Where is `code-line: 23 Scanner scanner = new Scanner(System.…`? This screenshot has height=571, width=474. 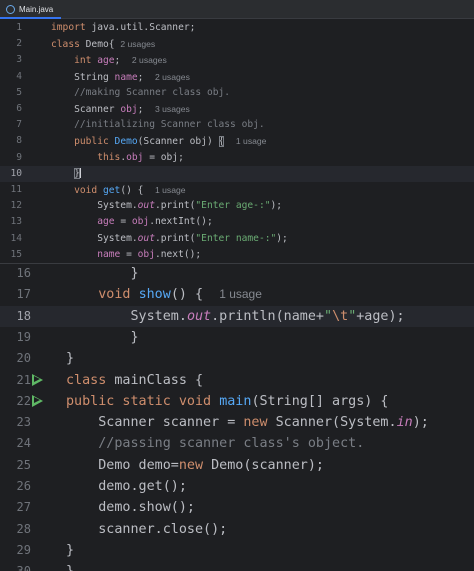 code-line: 23 Scanner scanner = new Scanner(System.… is located at coordinates (237, 422).